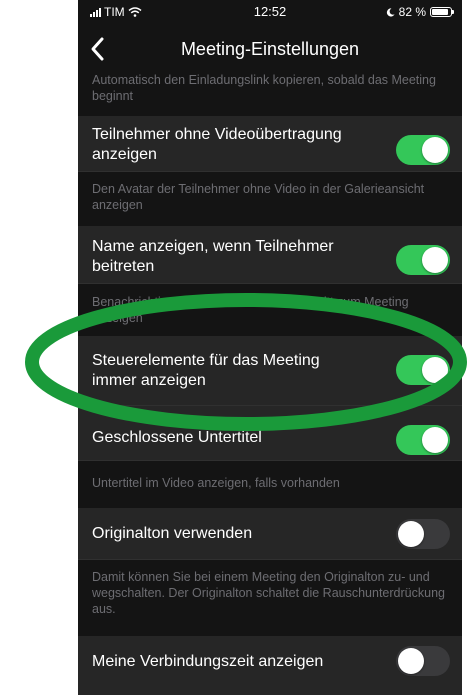 Image resolution: width=467 pixels, height=695 pixels. Describe the element at coordinates (270, 433) in the screenshot. I see `setting-row-closed-captions: Geschlossene Untertitel` at that location.